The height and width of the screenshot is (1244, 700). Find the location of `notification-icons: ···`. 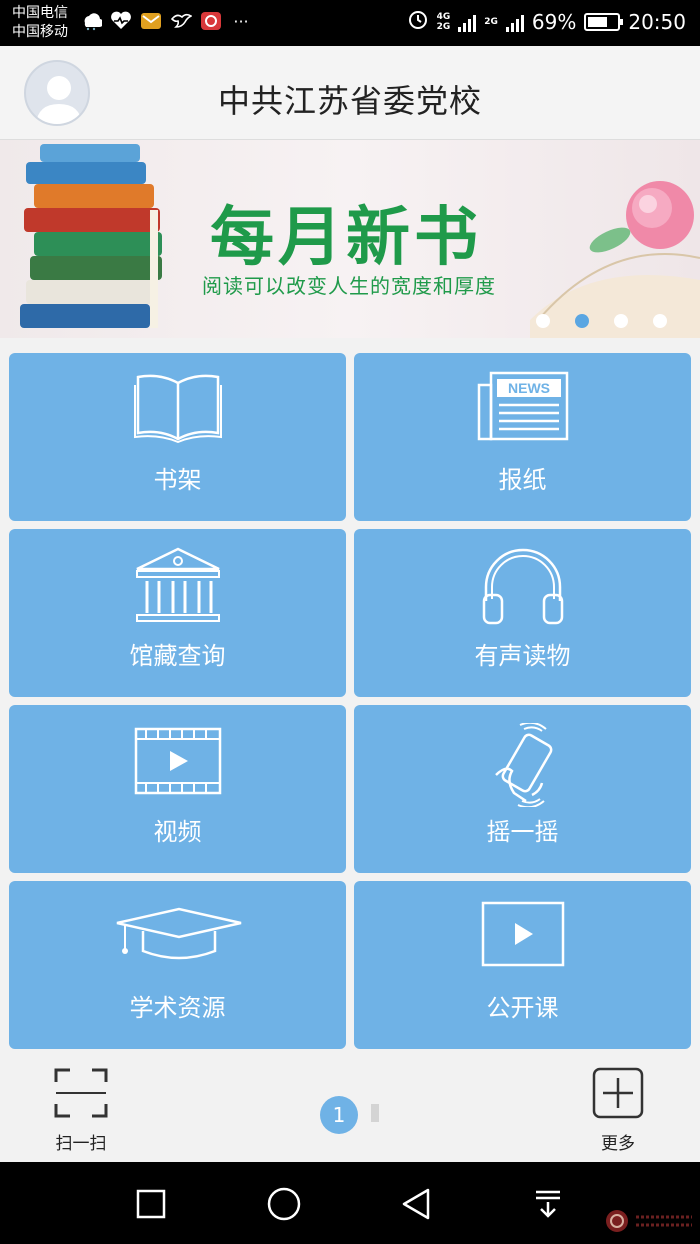

notification-icons: ··· is located at coordinates (166, 21).